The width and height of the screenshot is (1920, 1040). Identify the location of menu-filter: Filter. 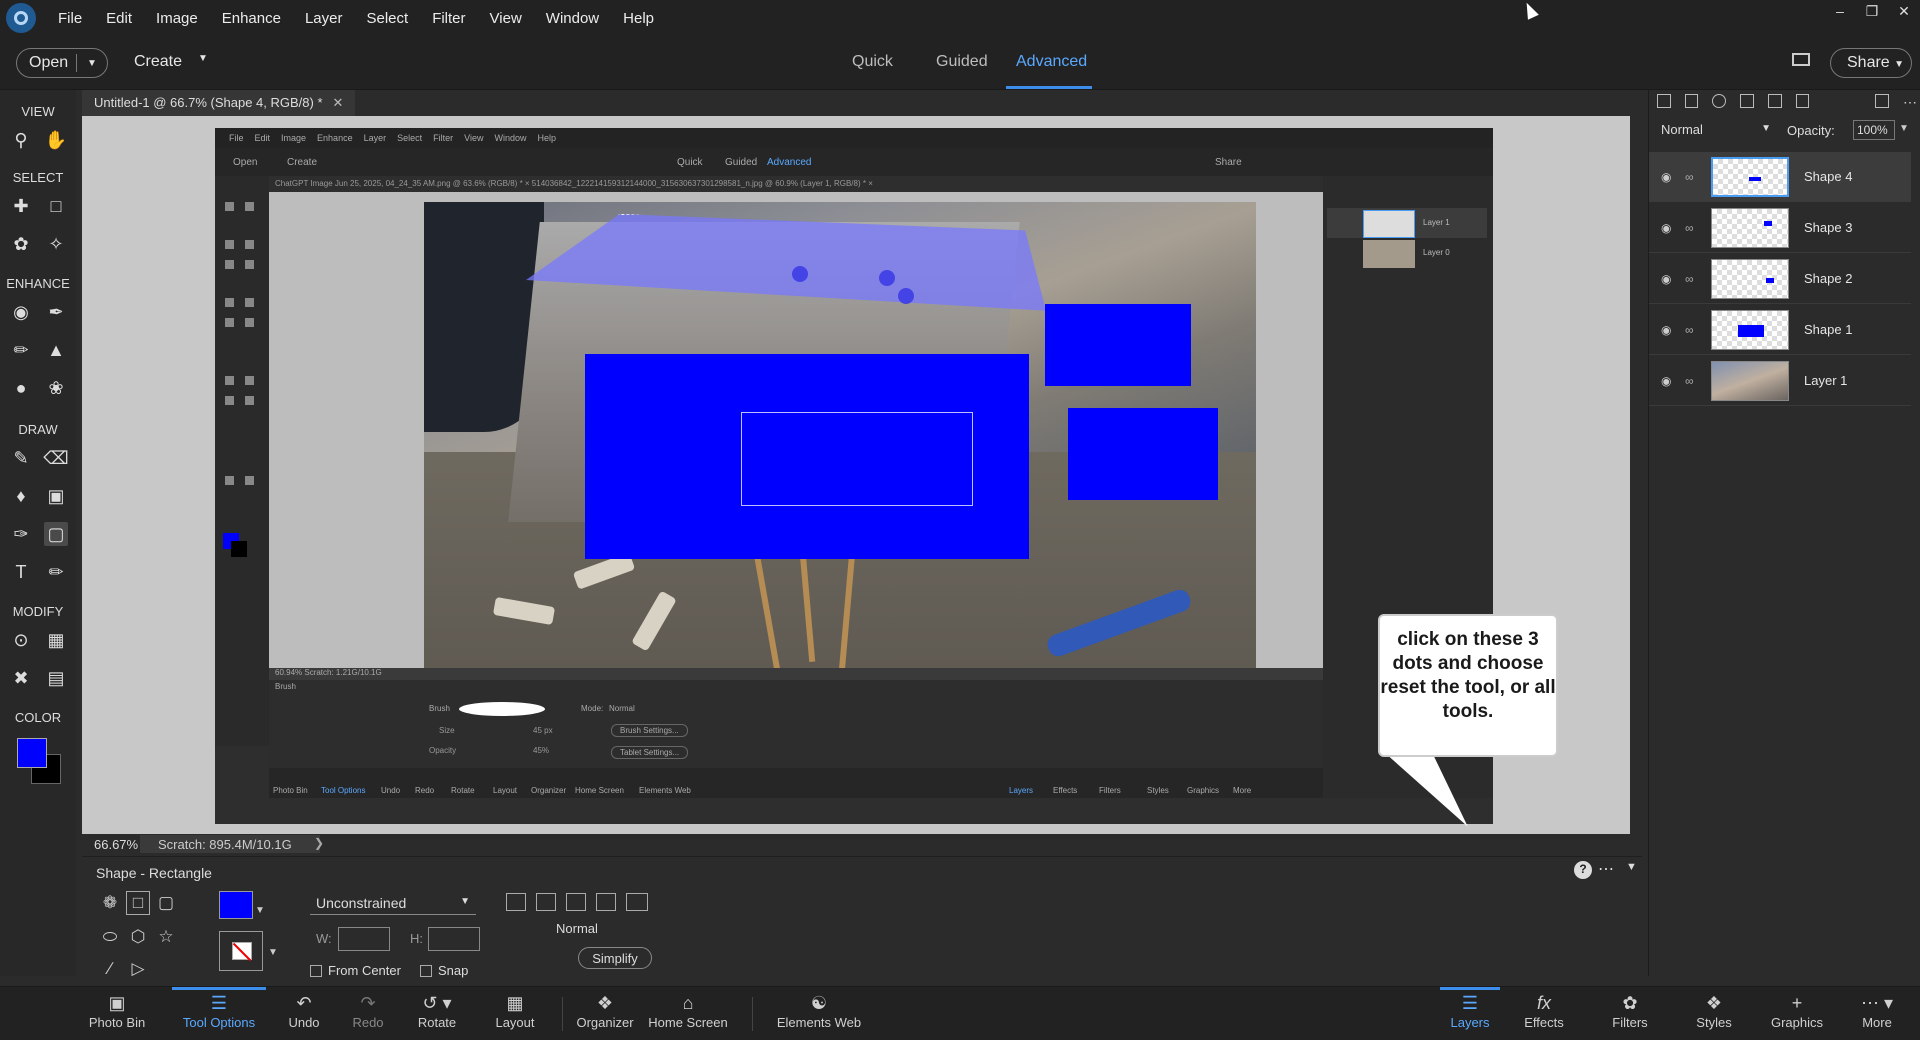
(448, 18).